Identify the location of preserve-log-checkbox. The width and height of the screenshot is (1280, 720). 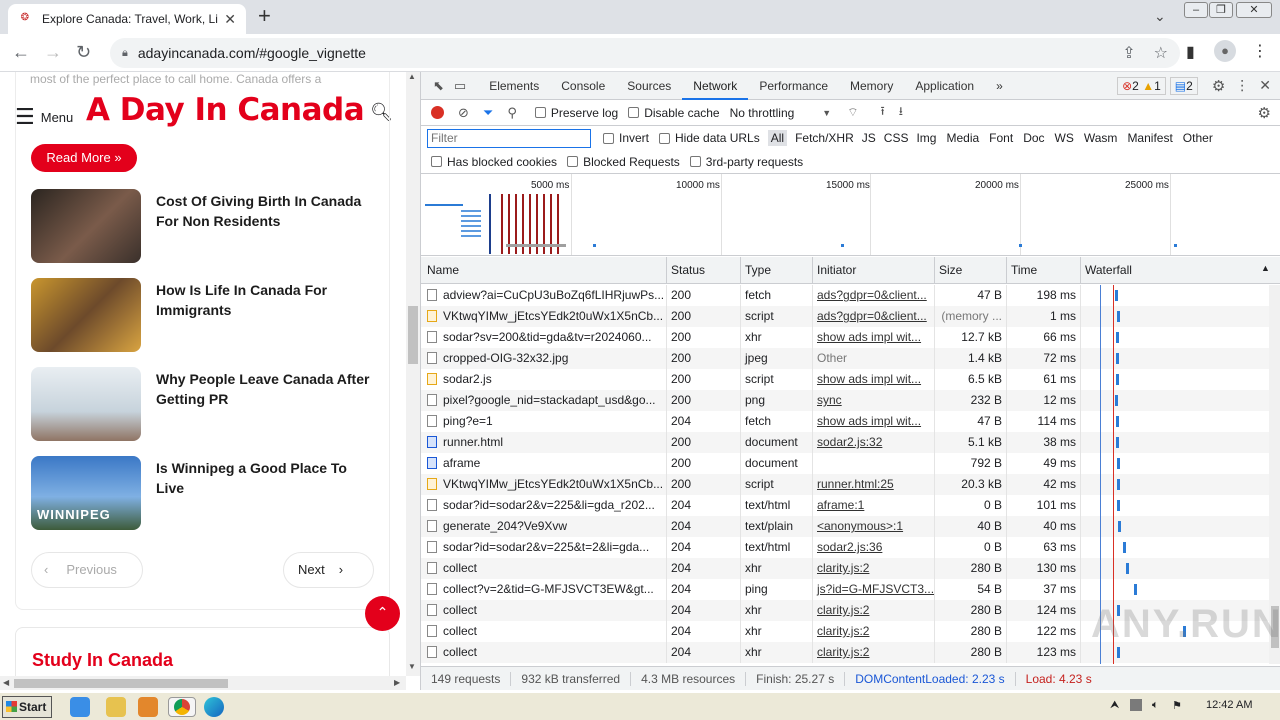
(540, 112).